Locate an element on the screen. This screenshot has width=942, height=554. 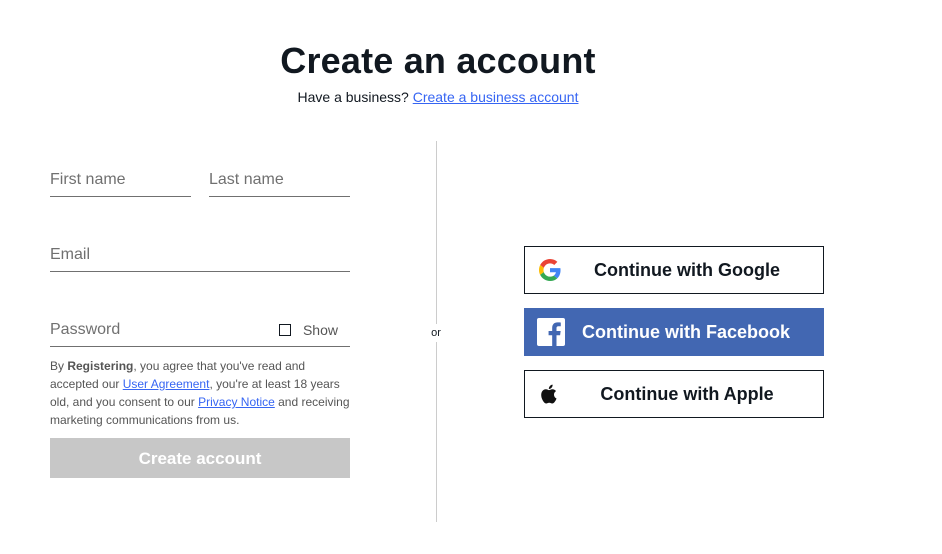
email-input is located at coordinates (200, 255).